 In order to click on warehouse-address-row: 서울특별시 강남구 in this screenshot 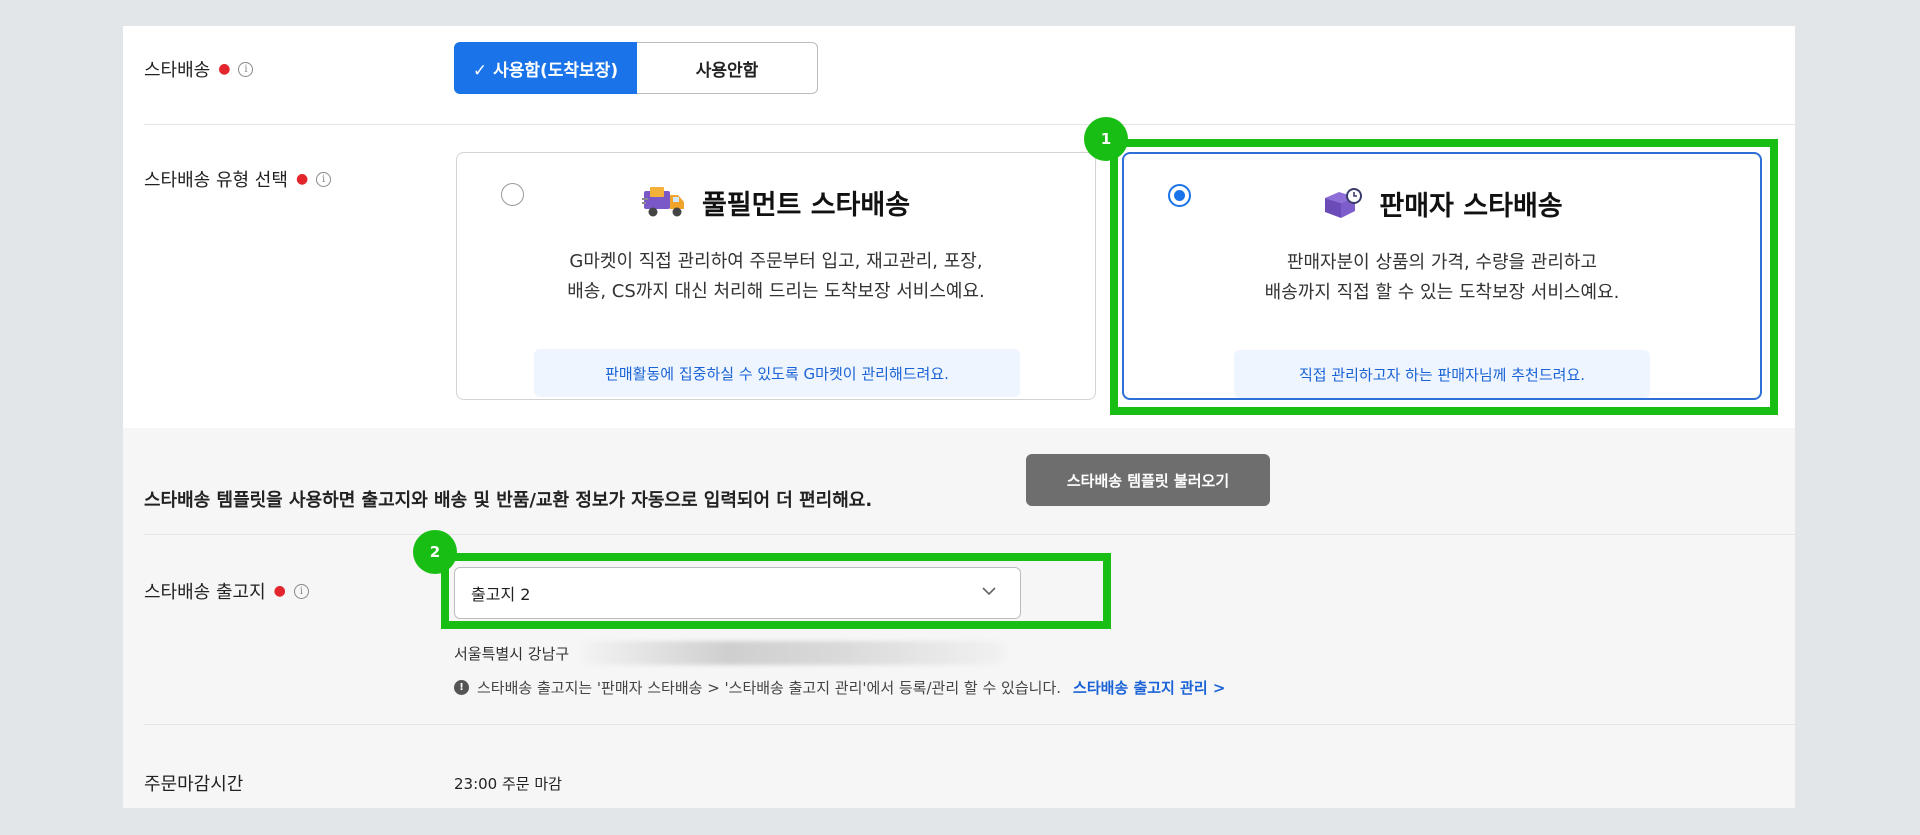, I will do `click(731, 653)`.